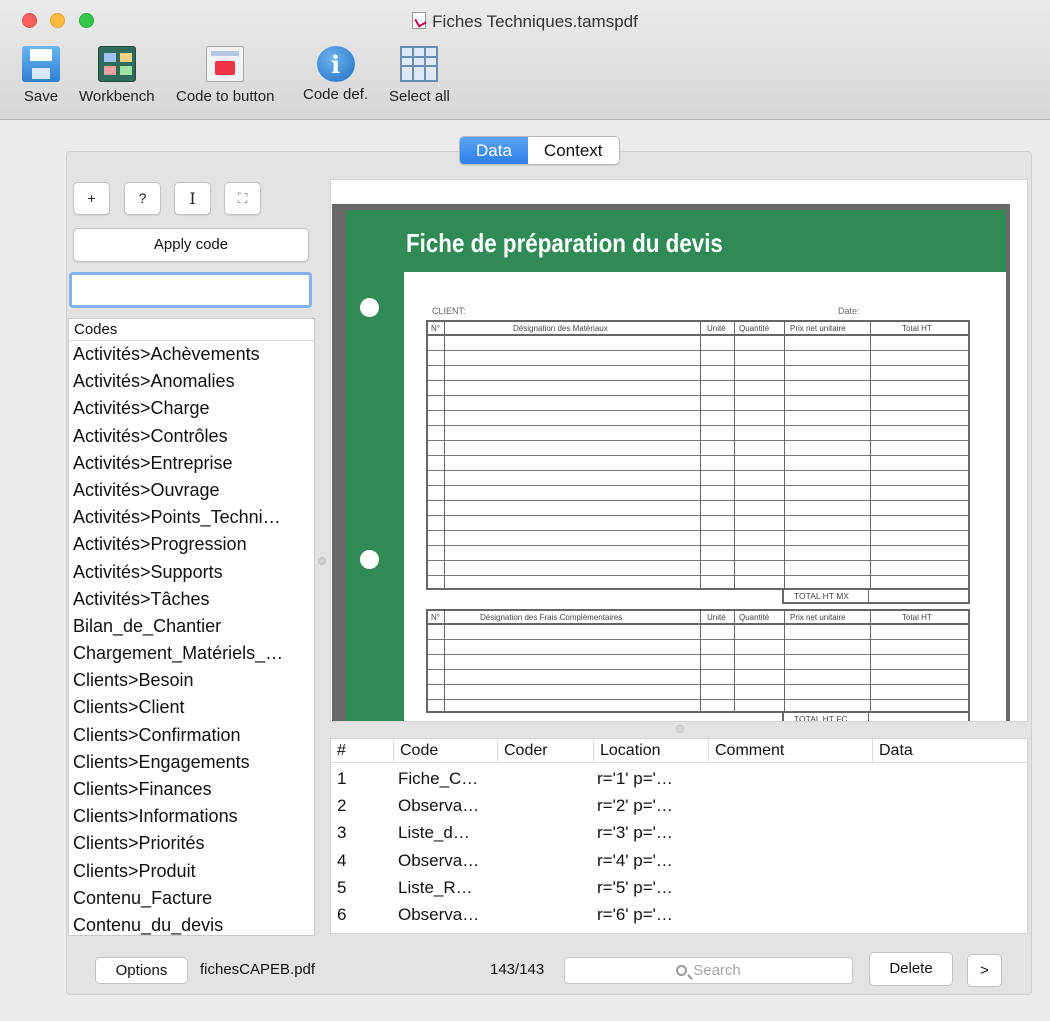 This screenshot has width=1050, height=1021. I want to click on column-header-location: Location, so click(650, 751).